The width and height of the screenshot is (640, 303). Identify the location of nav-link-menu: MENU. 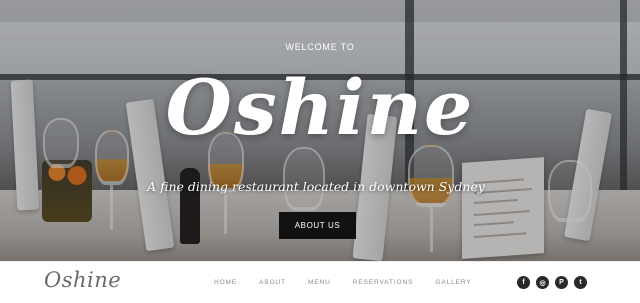
(319, 282).